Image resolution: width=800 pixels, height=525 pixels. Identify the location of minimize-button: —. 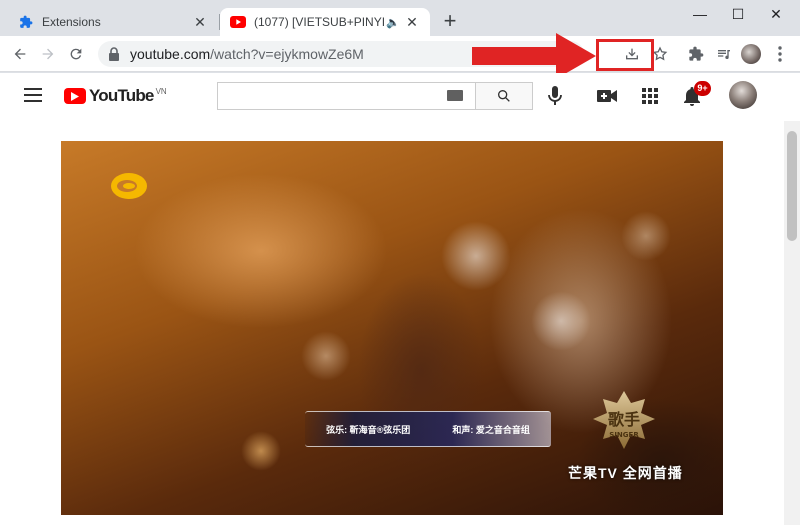
(700, 14).